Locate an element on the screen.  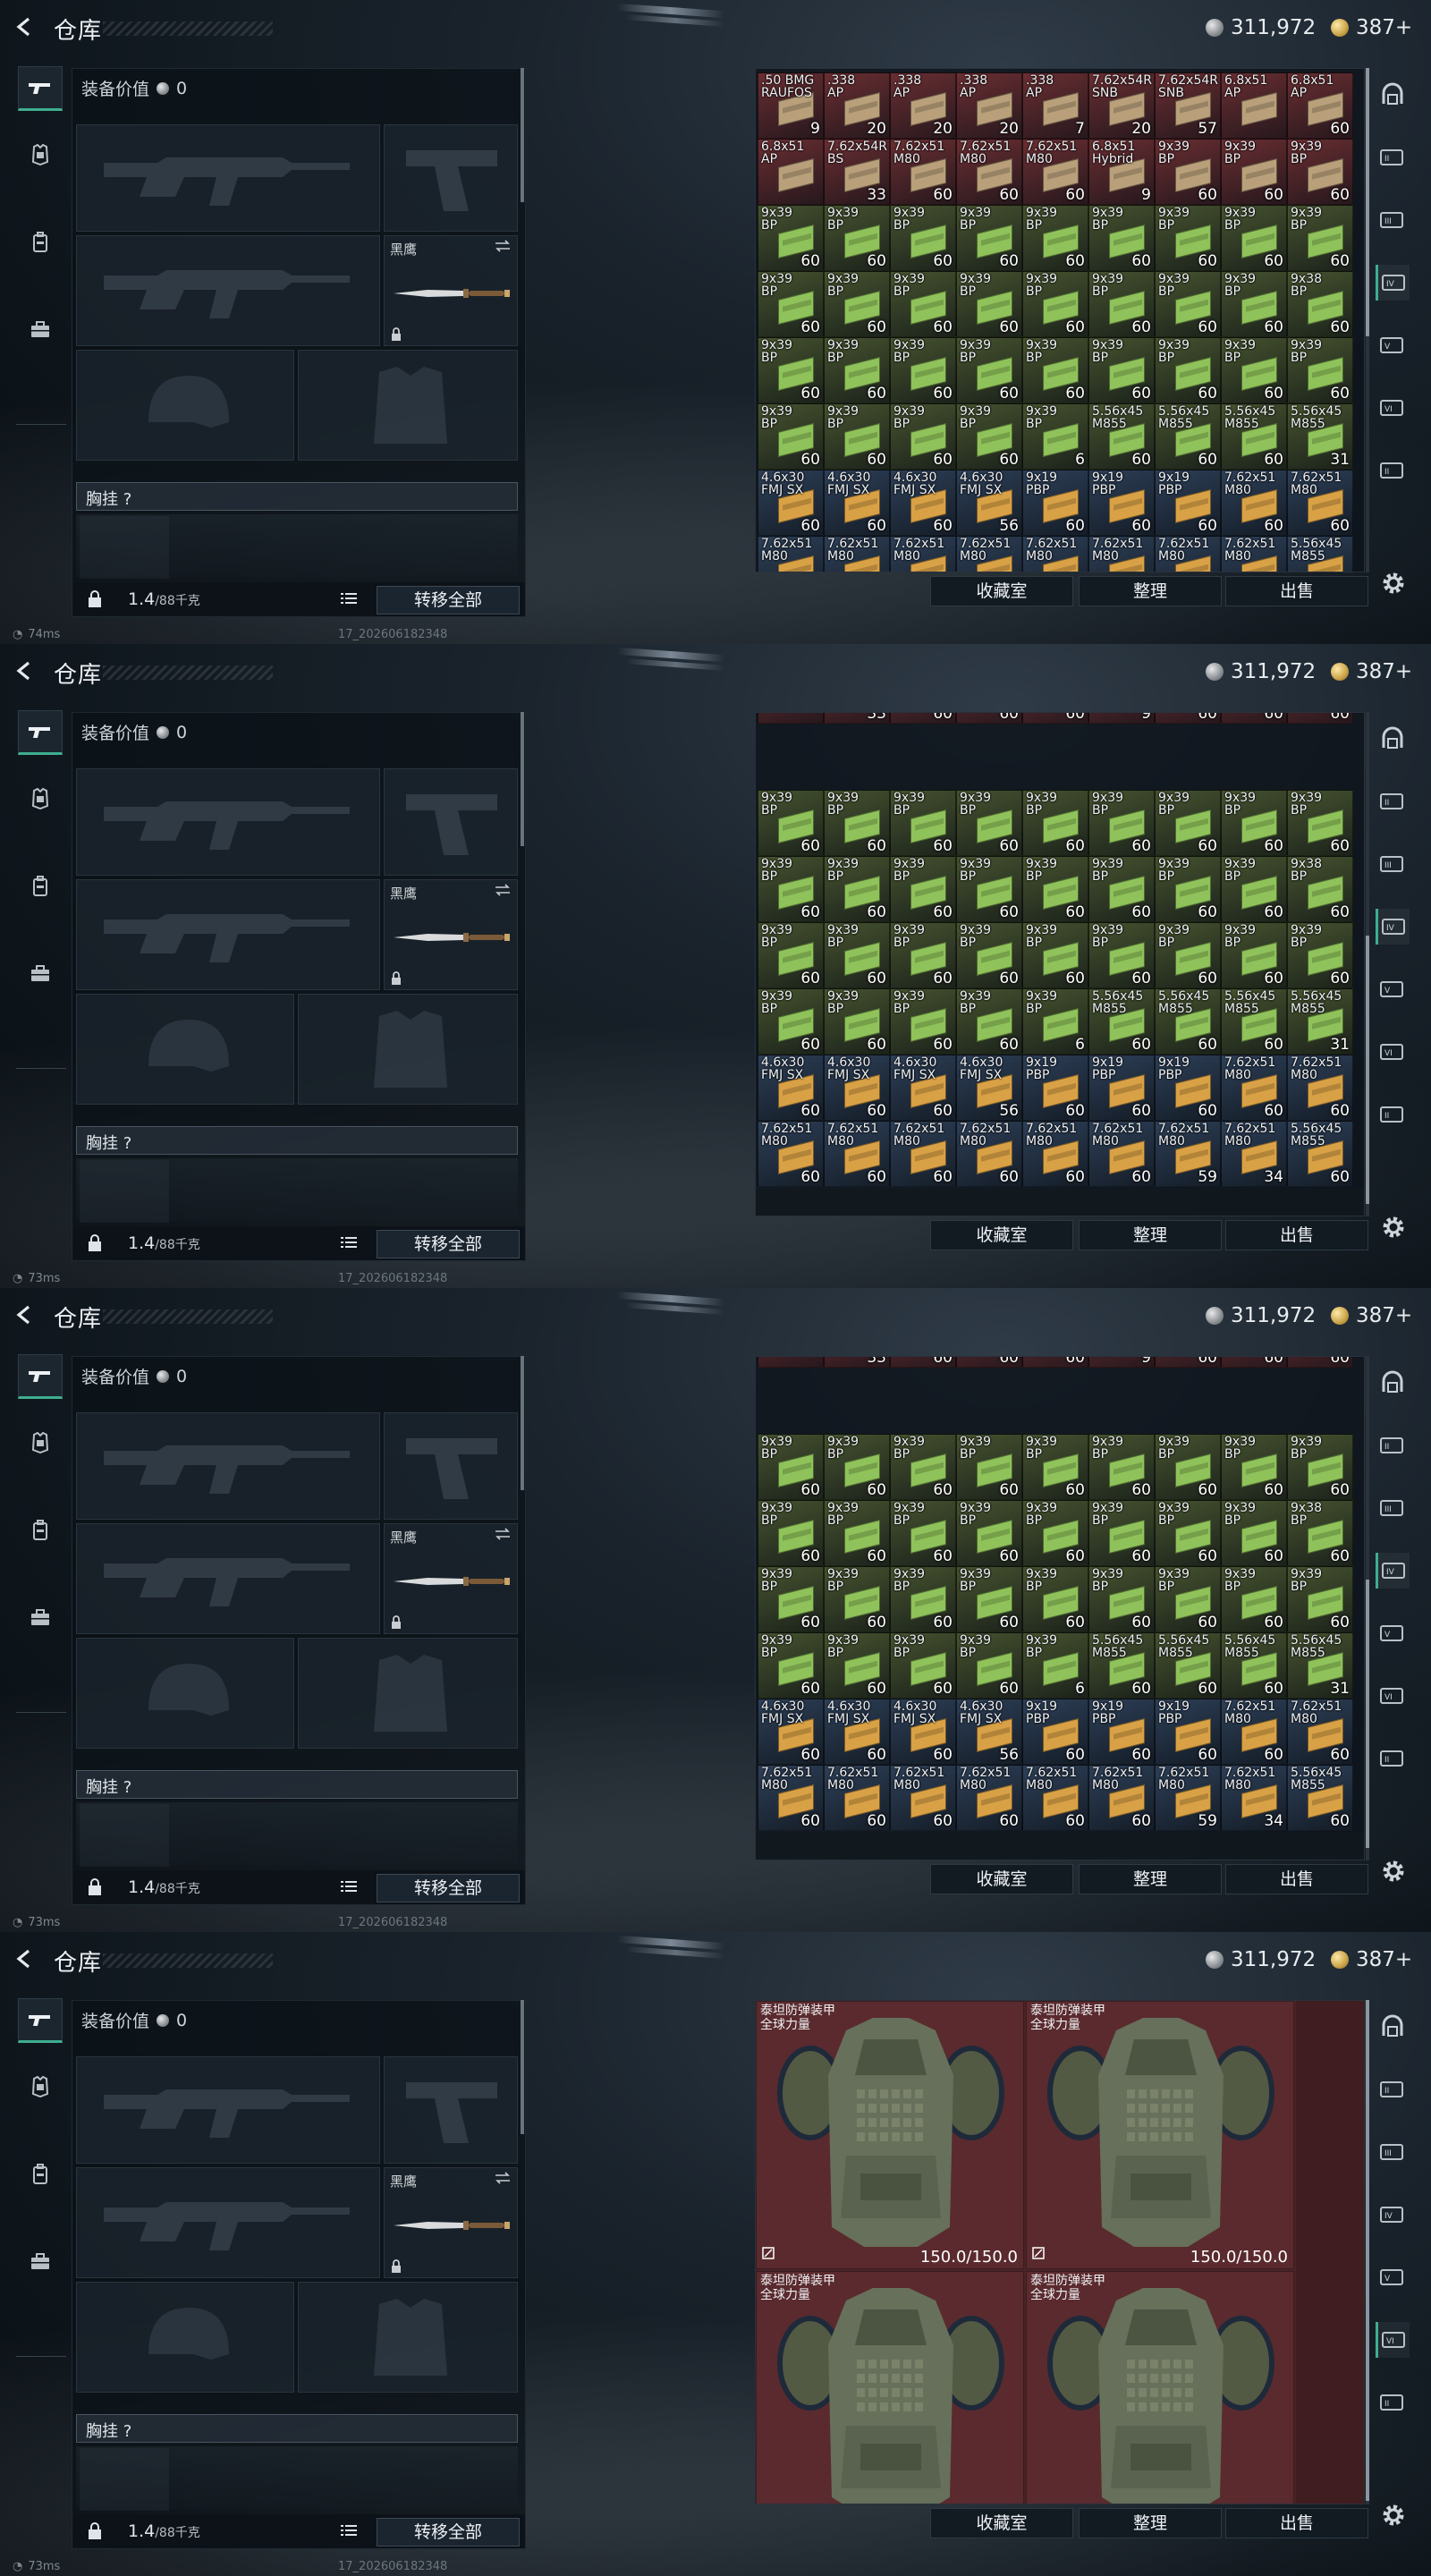
swap-icon is located at coordinates (503, 246).